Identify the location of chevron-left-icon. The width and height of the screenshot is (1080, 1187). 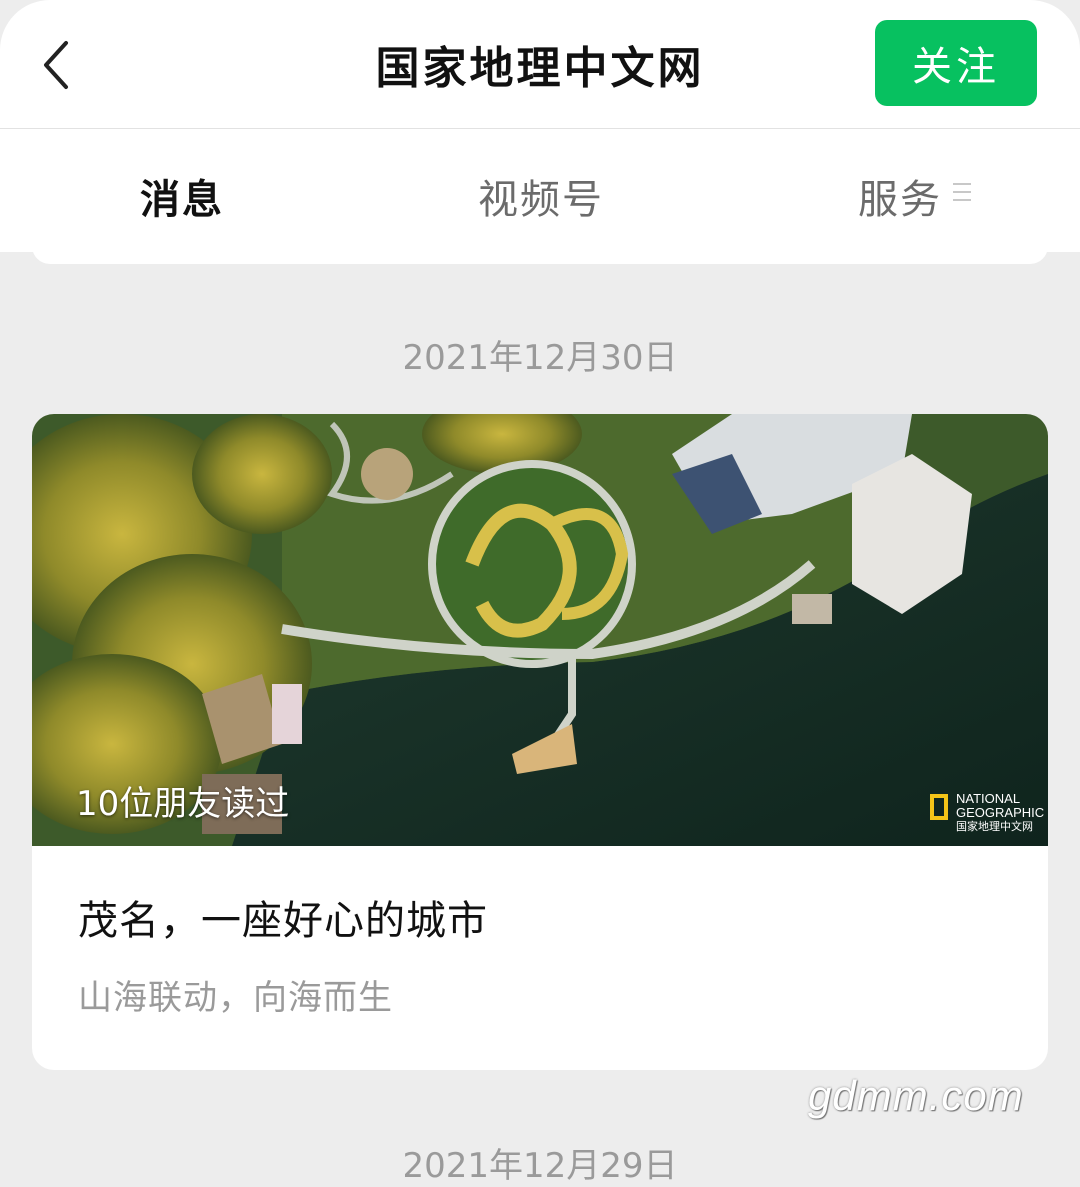
(56, 65).